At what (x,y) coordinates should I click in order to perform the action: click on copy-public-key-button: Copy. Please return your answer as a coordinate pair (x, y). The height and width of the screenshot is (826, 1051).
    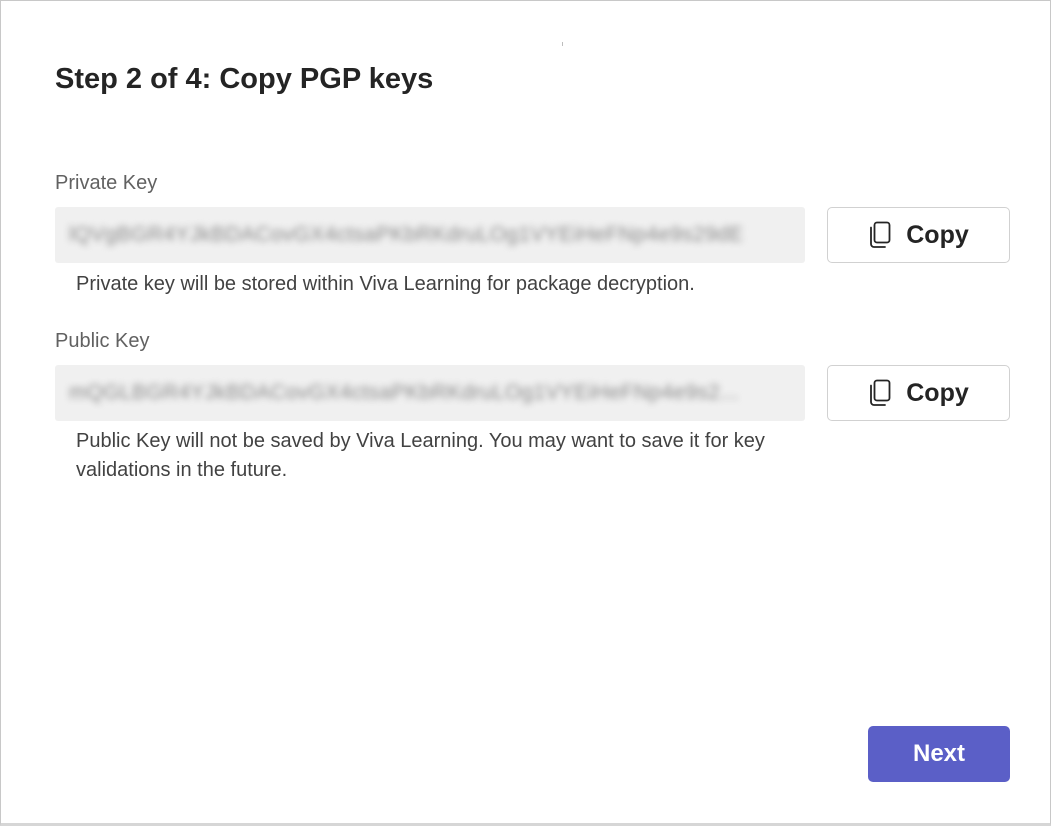
    Looking at the image, I should click on (918, 393).